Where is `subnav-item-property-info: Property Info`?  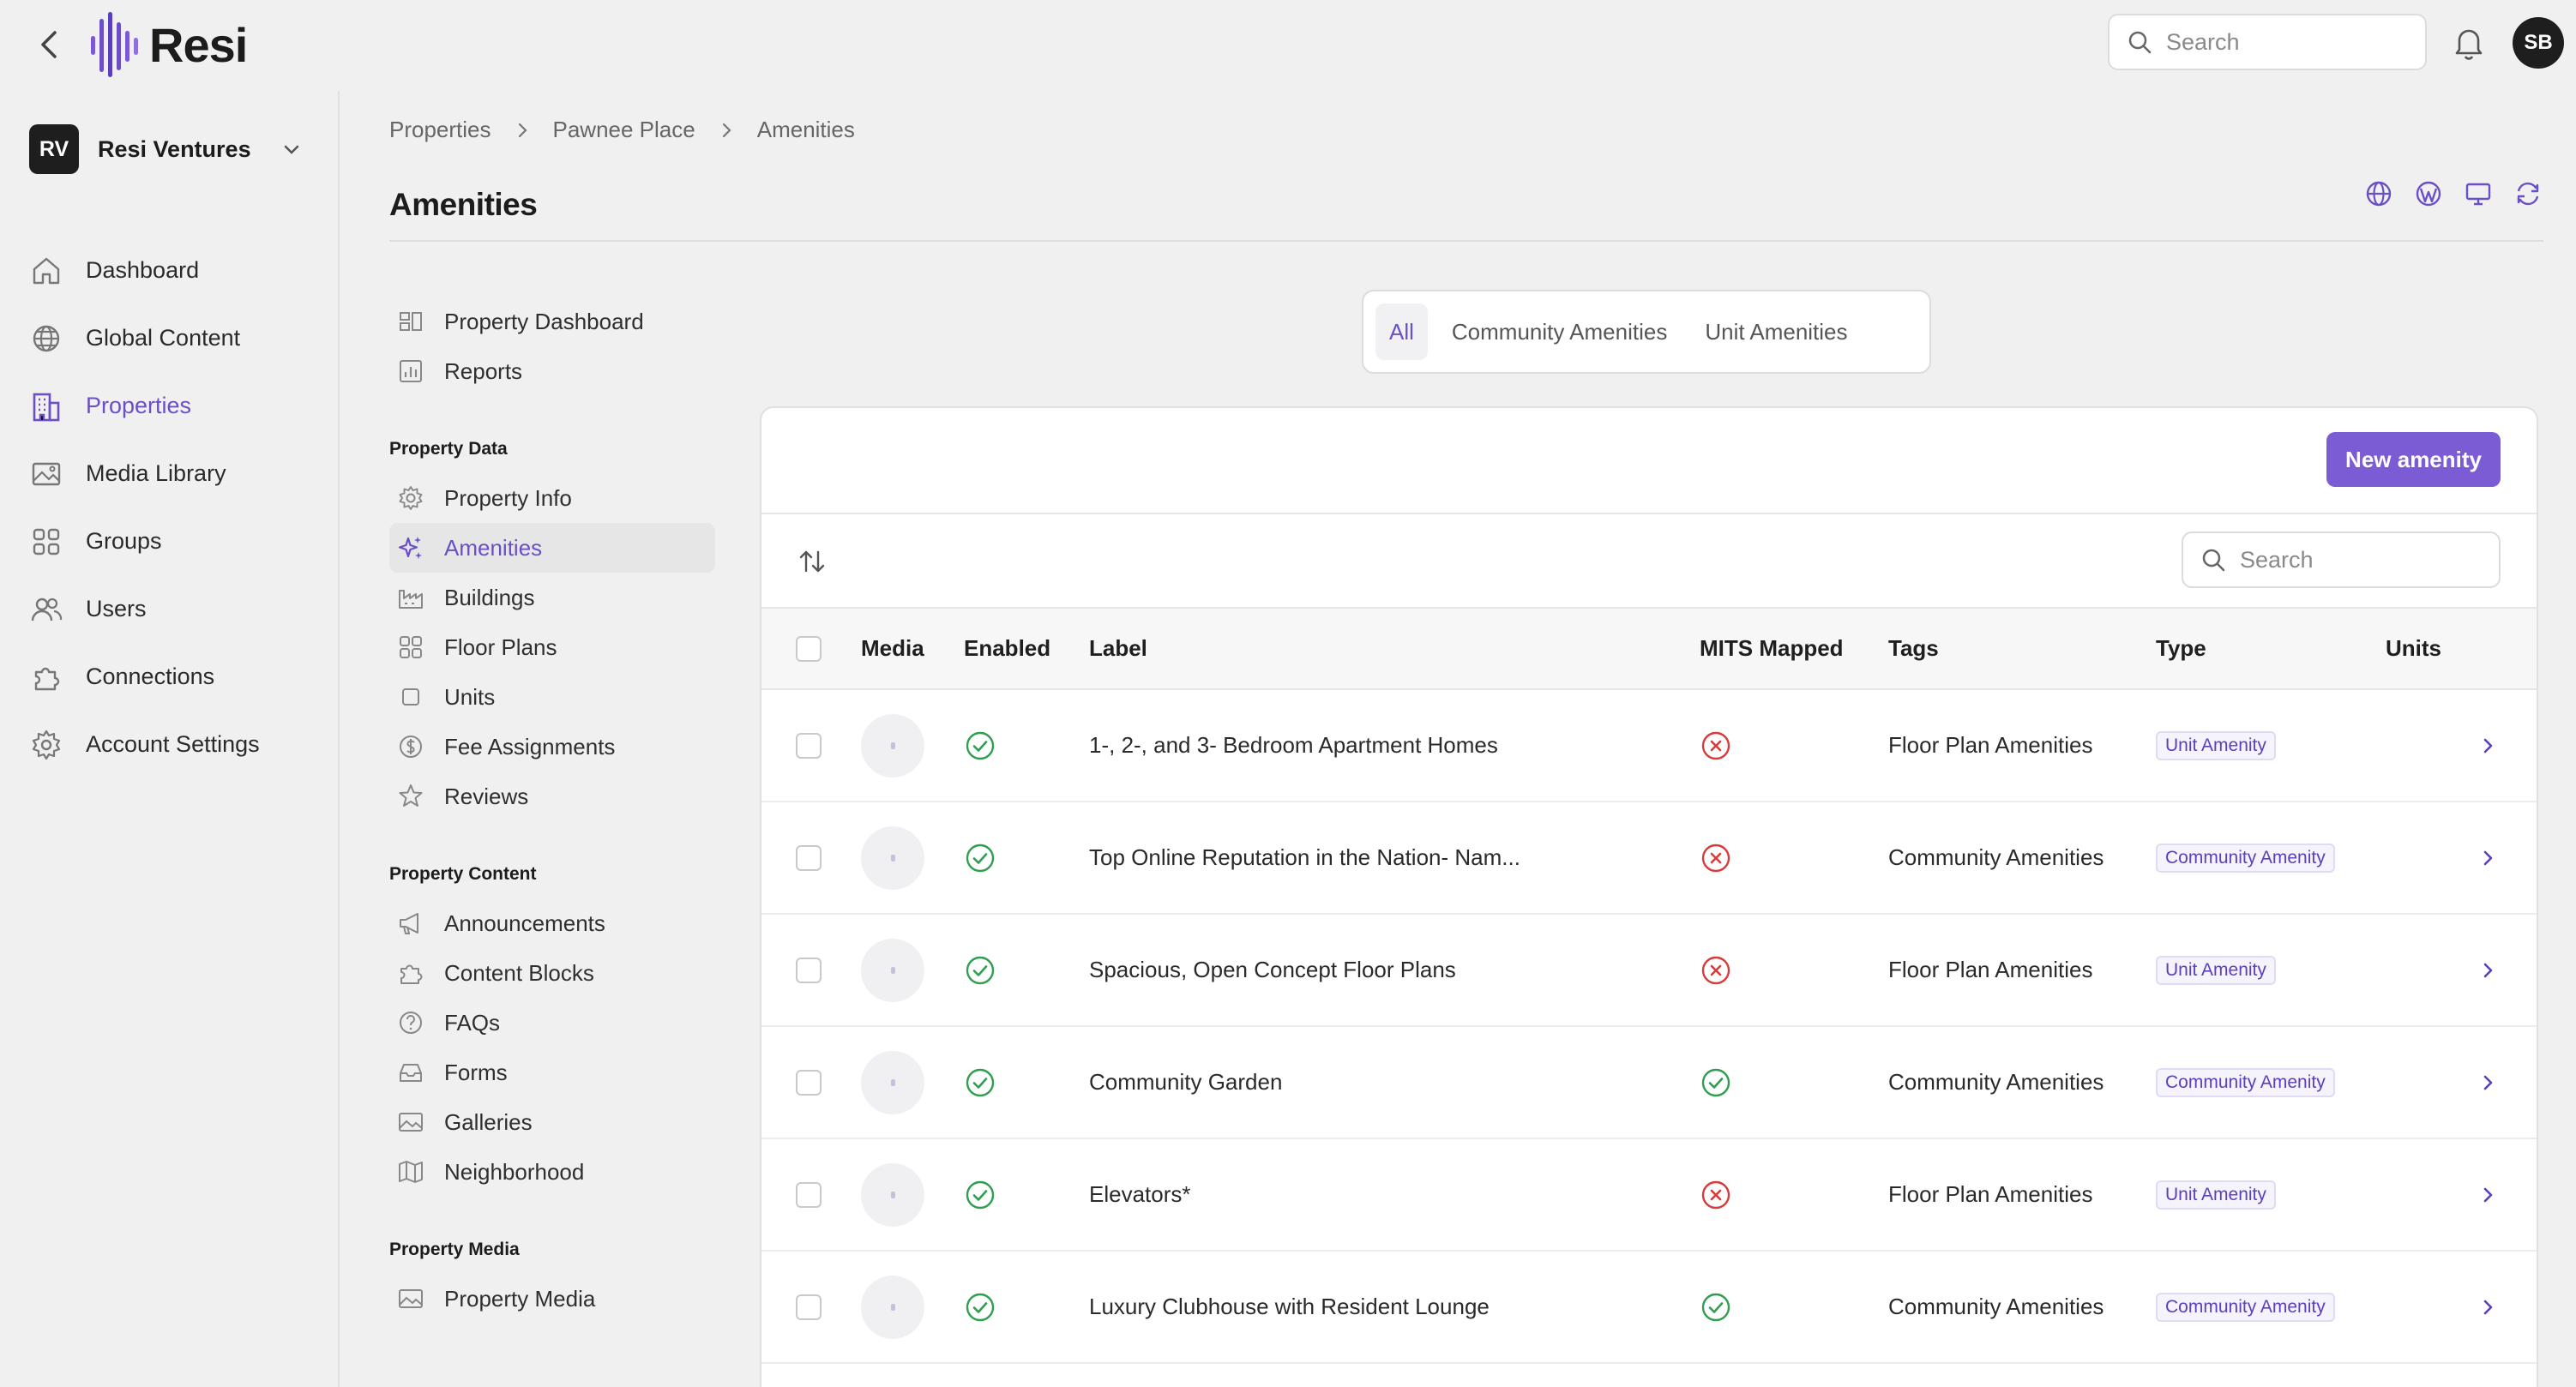 subnav-item-property-info: Property Info is located at coordinates (552, 498).